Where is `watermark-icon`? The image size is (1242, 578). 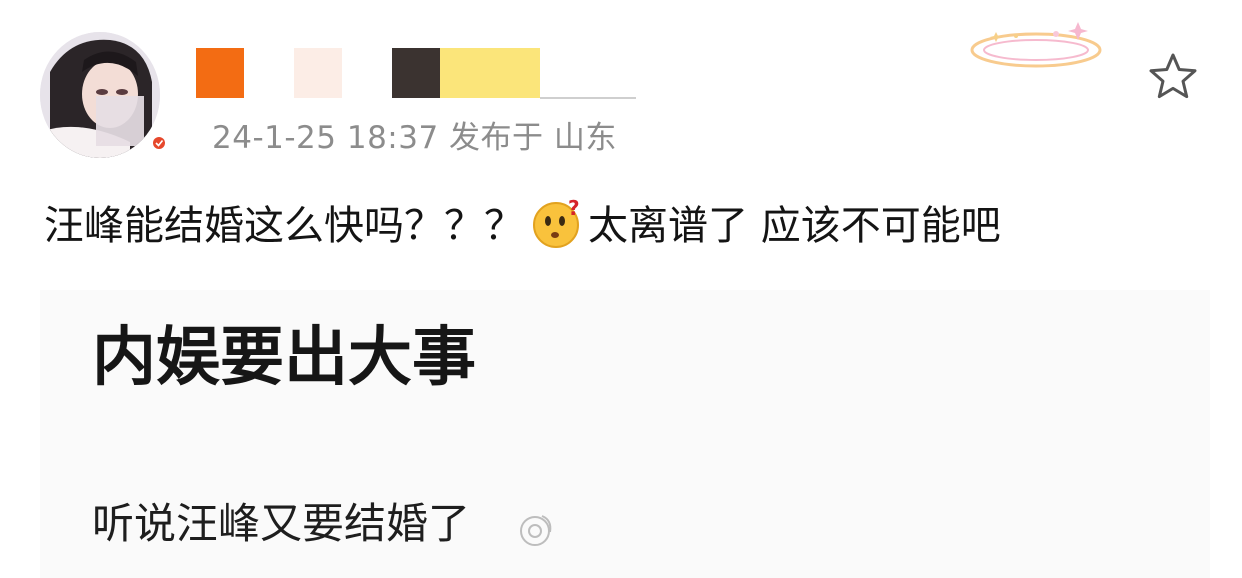
watermark-icon is located at coordinates (536, 530).